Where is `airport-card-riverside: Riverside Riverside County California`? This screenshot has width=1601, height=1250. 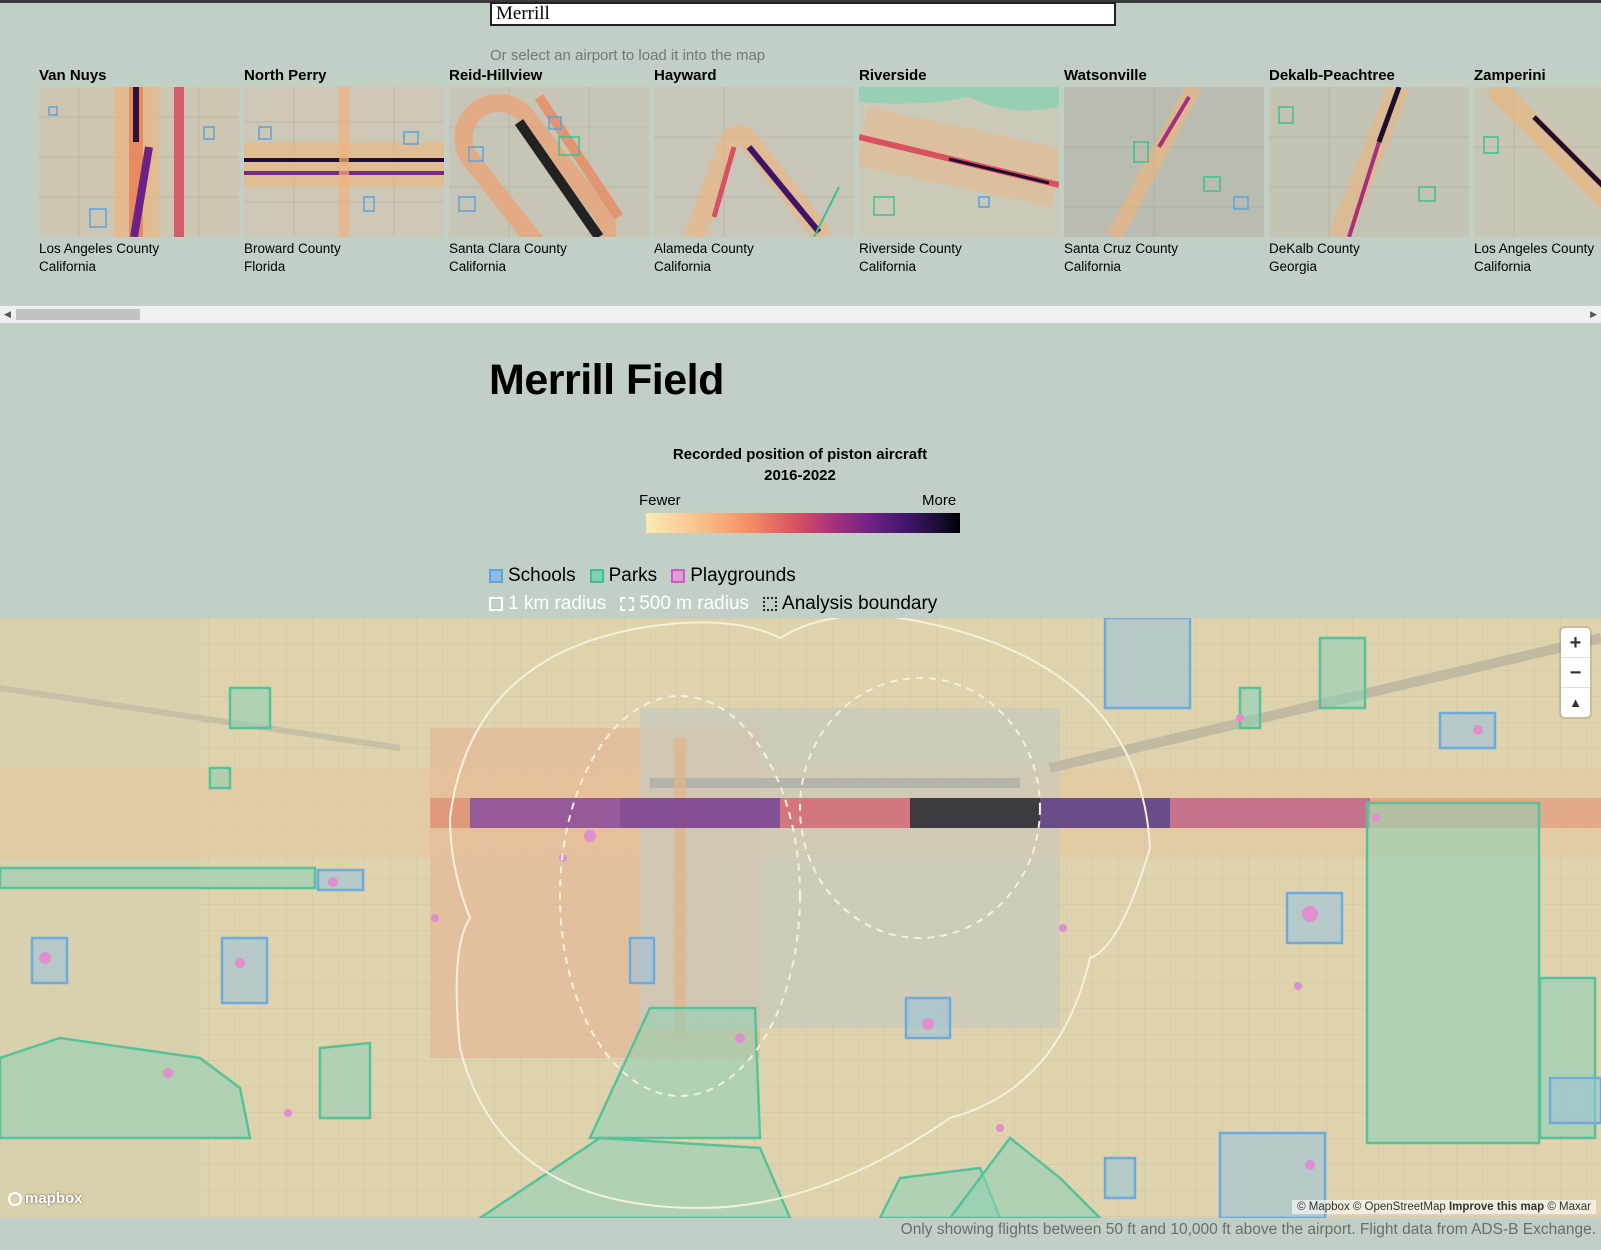
airport-card-riverside: Riverside Riverside County California is located at coordinates (959, 170).